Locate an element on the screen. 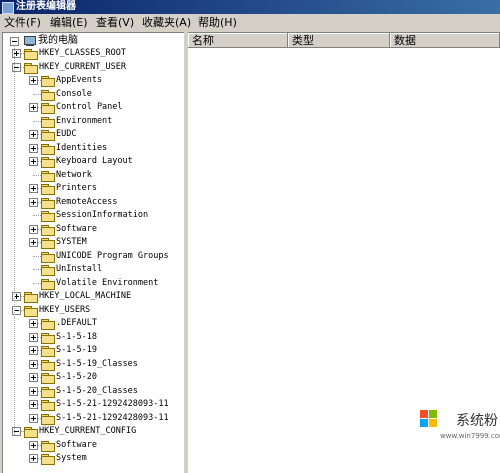 The height and width of the screenshot is (473, 500). menu-view: 查看(V) is located at coordinates (115, 22).